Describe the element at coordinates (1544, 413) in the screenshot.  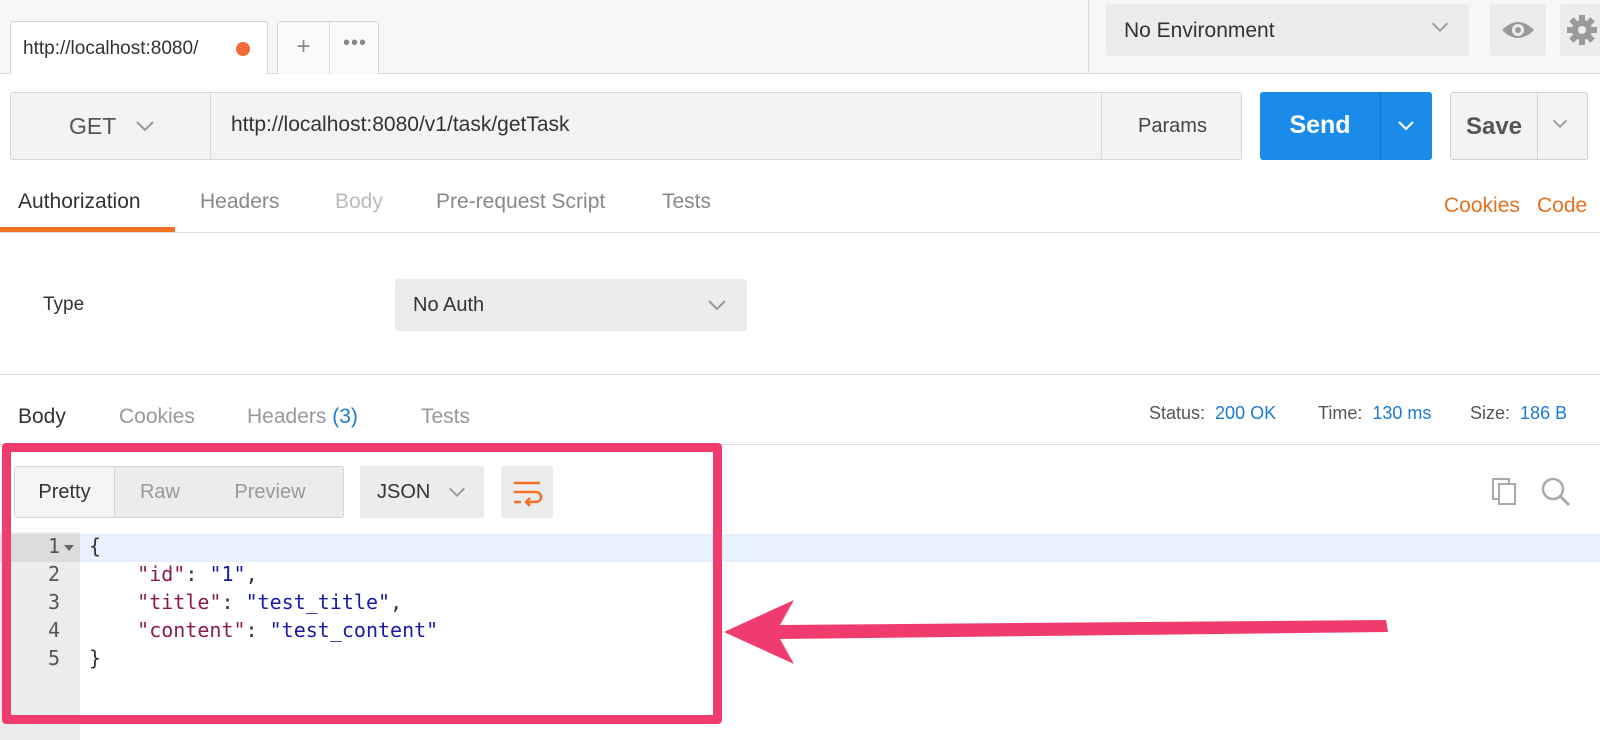
I see `size-value: 186 B` at that location.